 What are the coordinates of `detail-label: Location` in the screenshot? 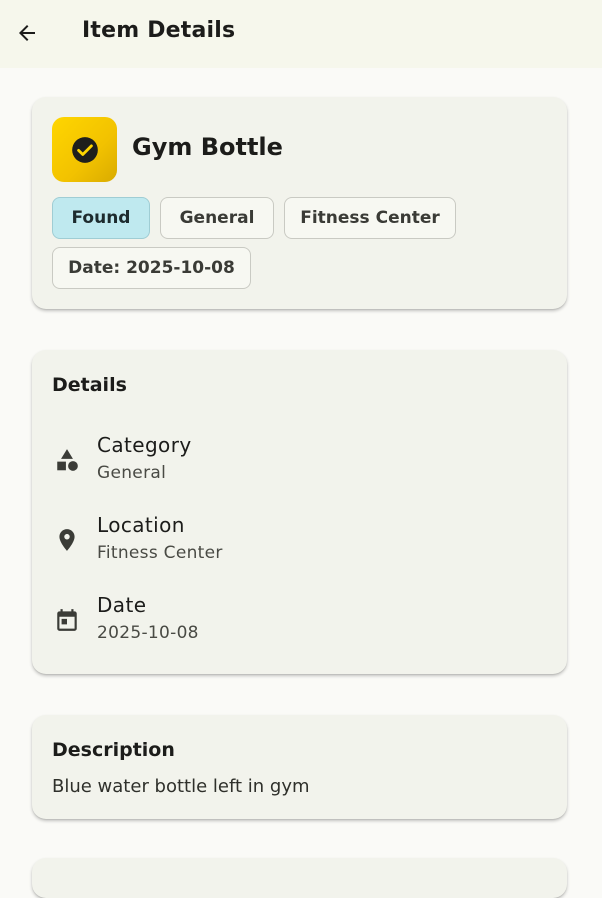 It's located at (141, 525).